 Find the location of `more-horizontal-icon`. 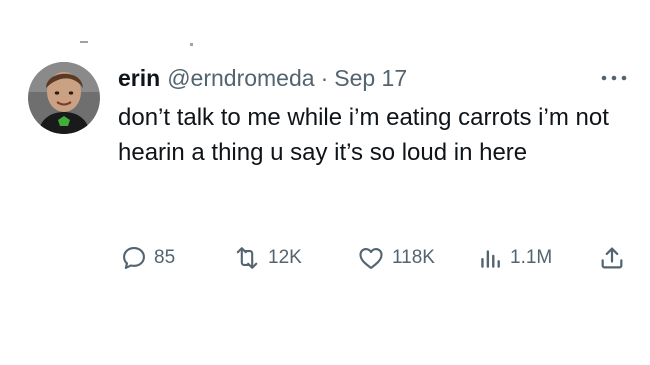

more-horizontal-icon is located at coordinates (614, 78).